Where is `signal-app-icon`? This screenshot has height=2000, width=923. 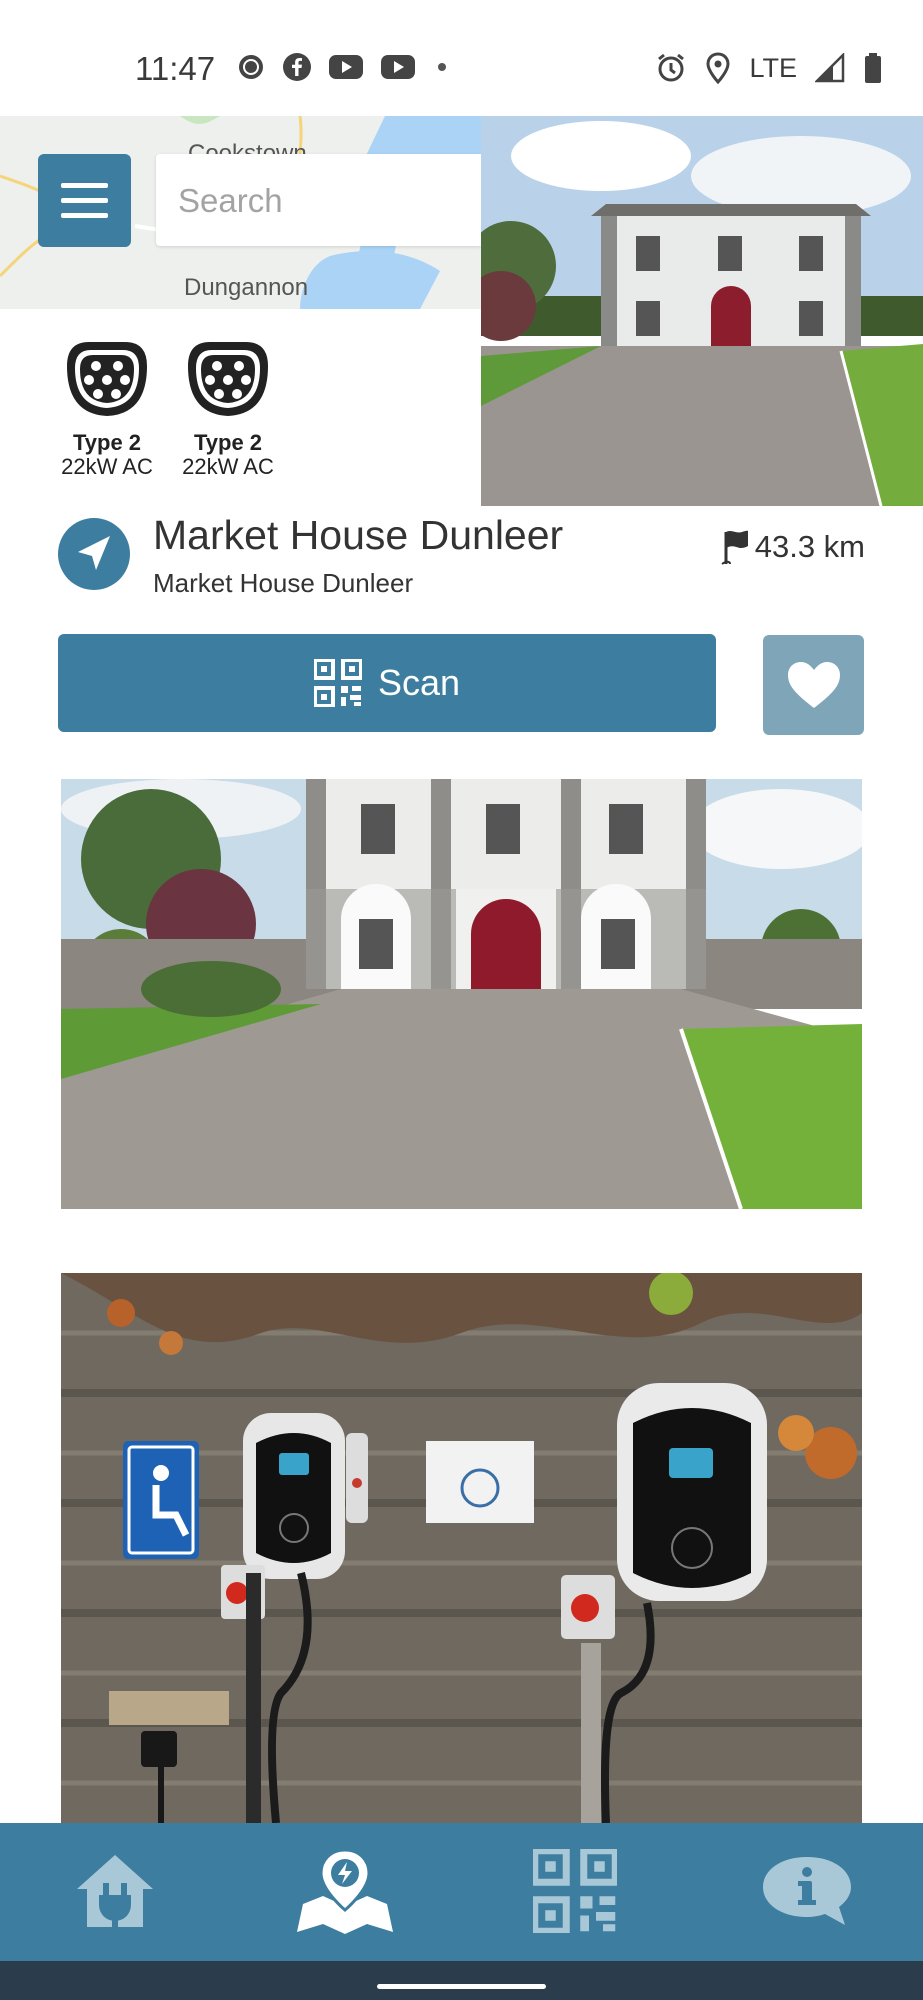 signal-app-icon is located at coordinates (251, 67).